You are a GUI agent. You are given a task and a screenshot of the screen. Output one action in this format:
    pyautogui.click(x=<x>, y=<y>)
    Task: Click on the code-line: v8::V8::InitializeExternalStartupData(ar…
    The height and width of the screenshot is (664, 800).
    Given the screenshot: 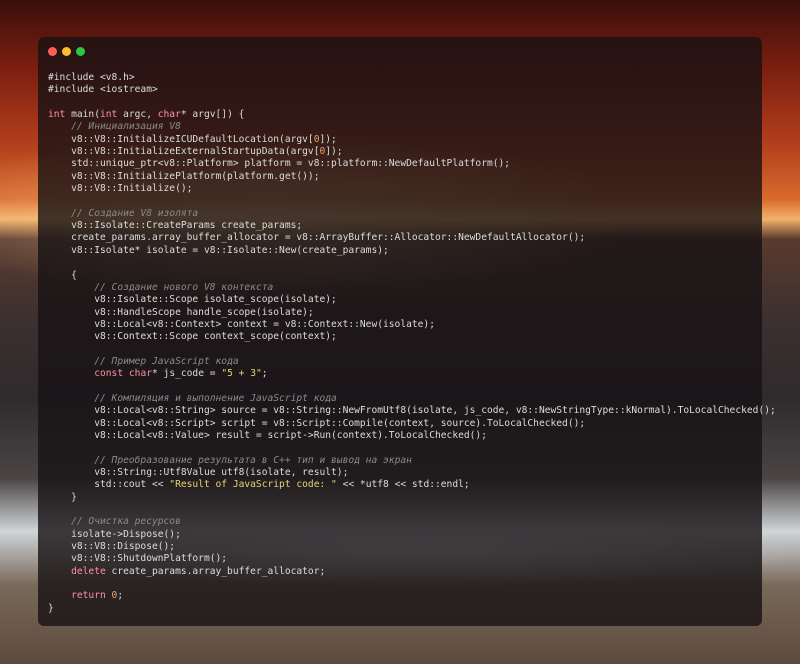 What is the action you would take?
    pyautogui.click(x=195, y=152)
    